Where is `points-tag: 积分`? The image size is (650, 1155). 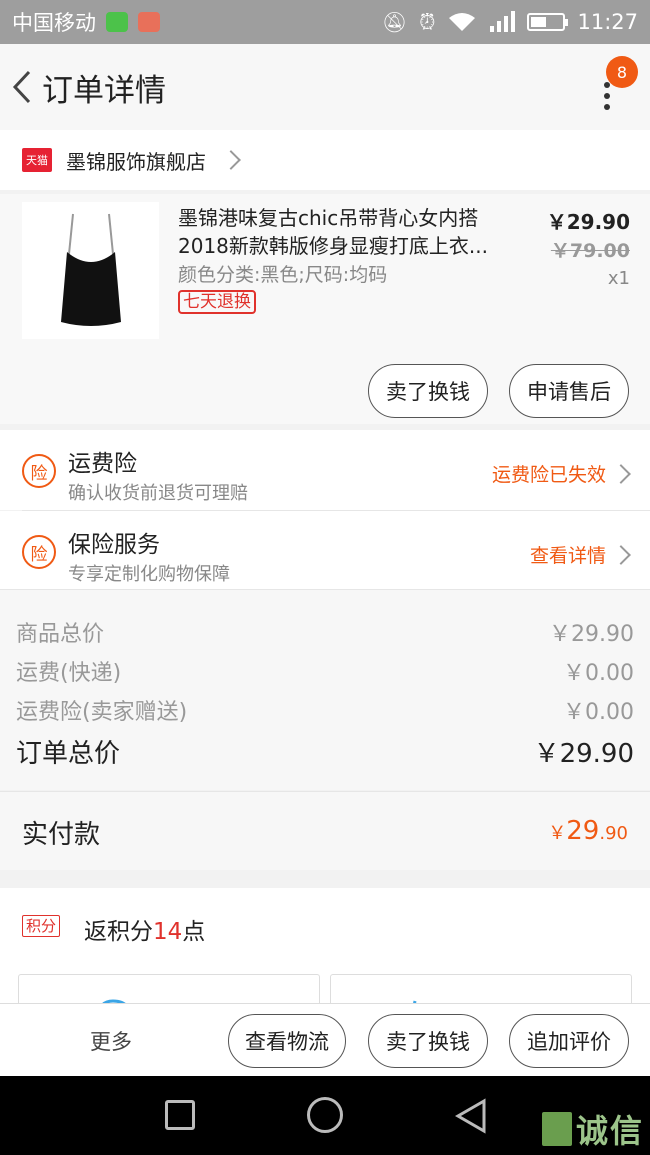 points-tag: 积分 is located at coordinates (41, 926).